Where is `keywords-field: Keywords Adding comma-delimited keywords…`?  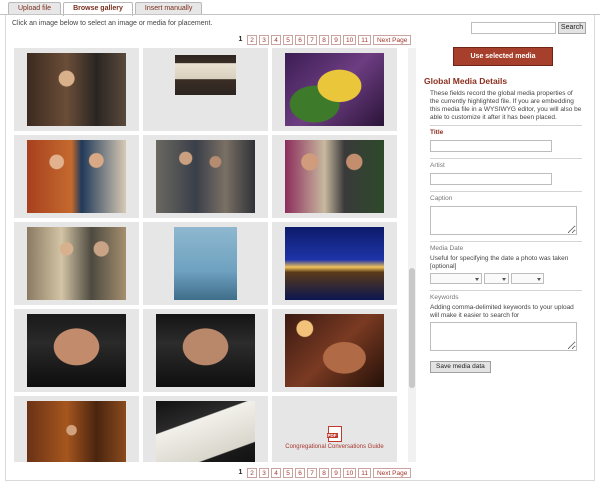
keywords-field: Keywords Adding comma-delimited keywords… is located at coordinates (506, 320).